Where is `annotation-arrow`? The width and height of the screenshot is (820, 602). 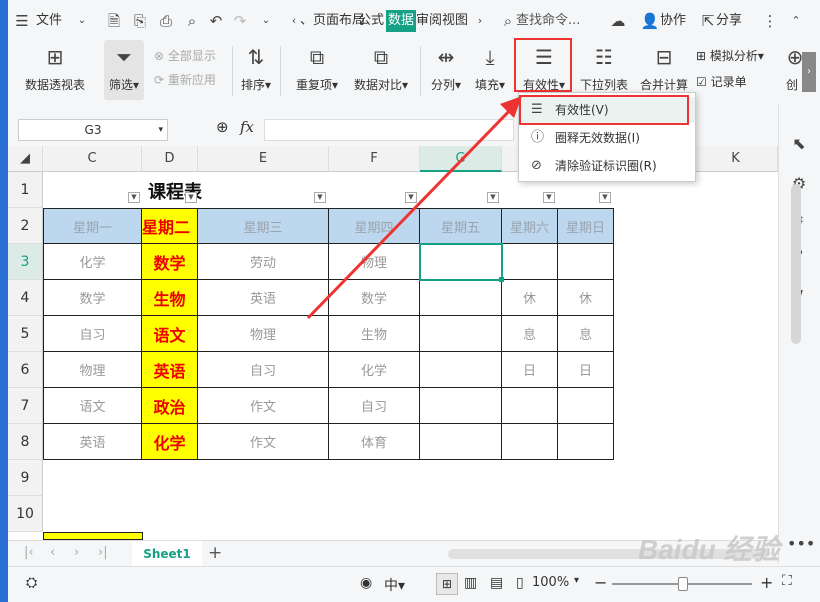
annotation-arrow is located at coordinates (414, 208).